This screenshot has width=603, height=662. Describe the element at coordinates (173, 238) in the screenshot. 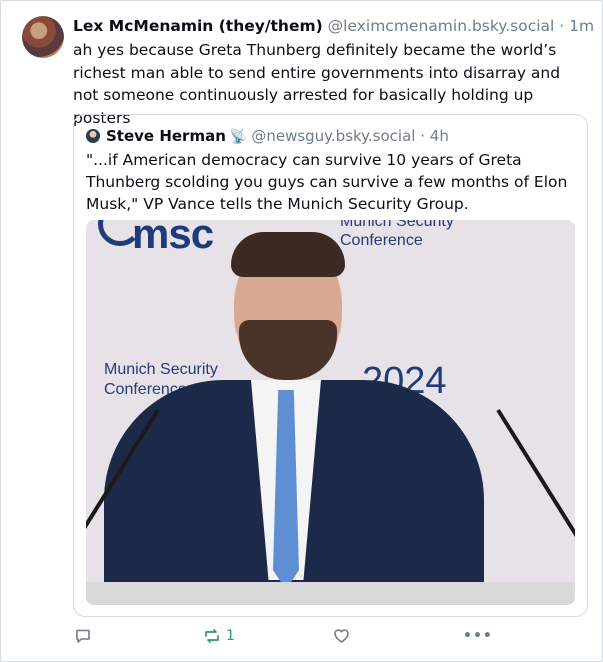

I see `msc-logo-text: msc` at that location.